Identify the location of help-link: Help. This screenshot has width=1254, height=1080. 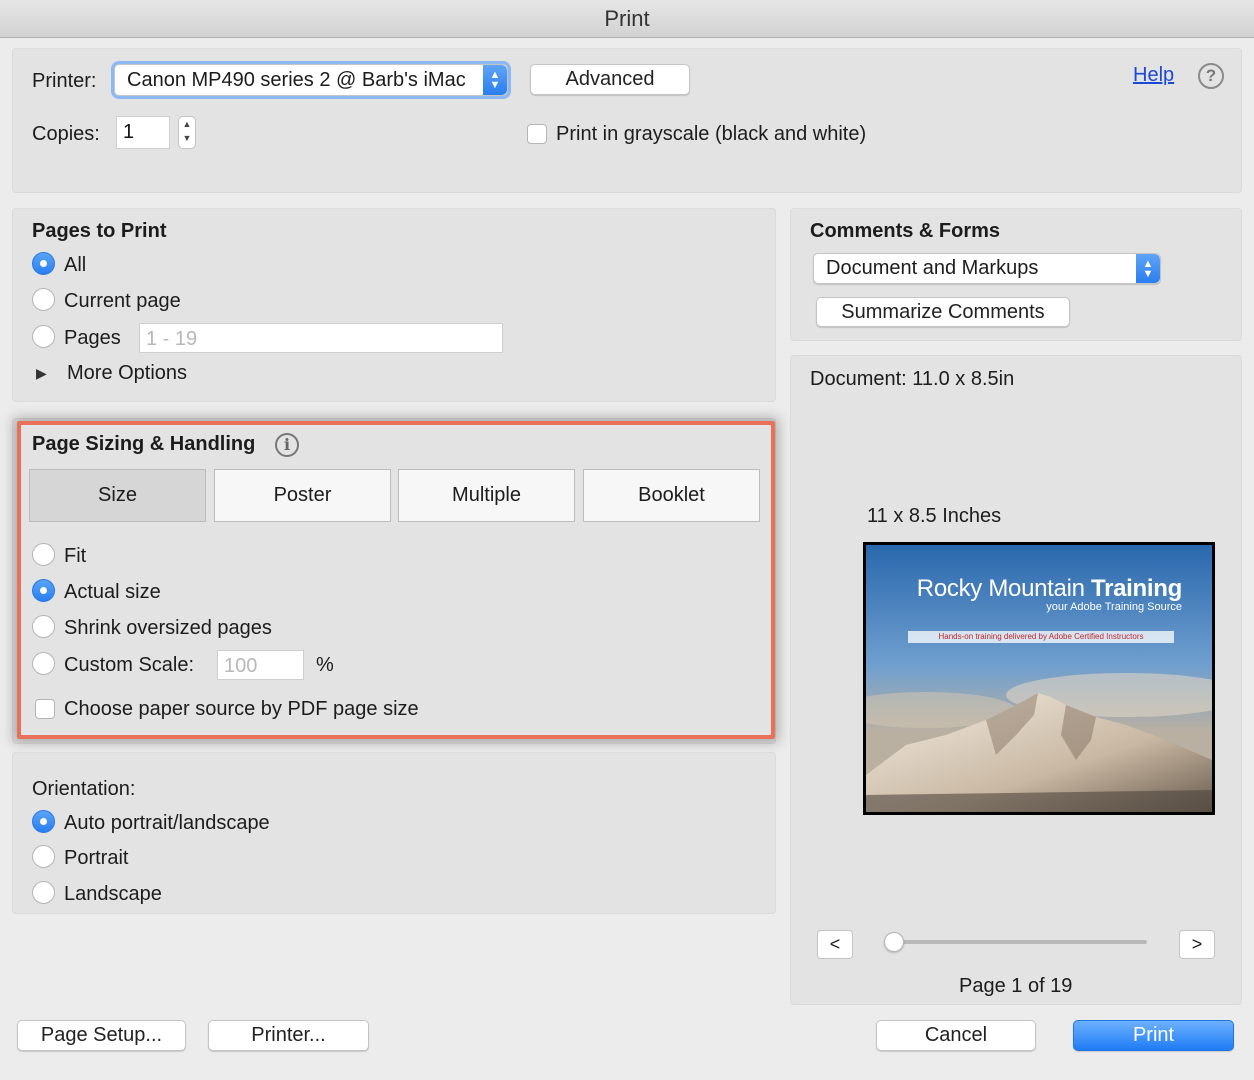
(1153, 75).